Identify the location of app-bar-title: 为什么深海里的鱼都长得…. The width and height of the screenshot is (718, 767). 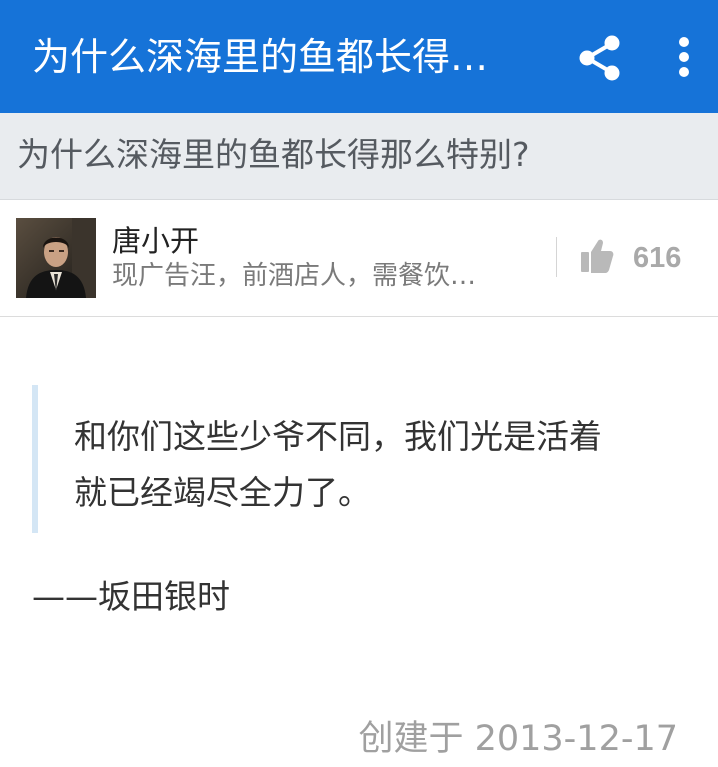
(260, 57).